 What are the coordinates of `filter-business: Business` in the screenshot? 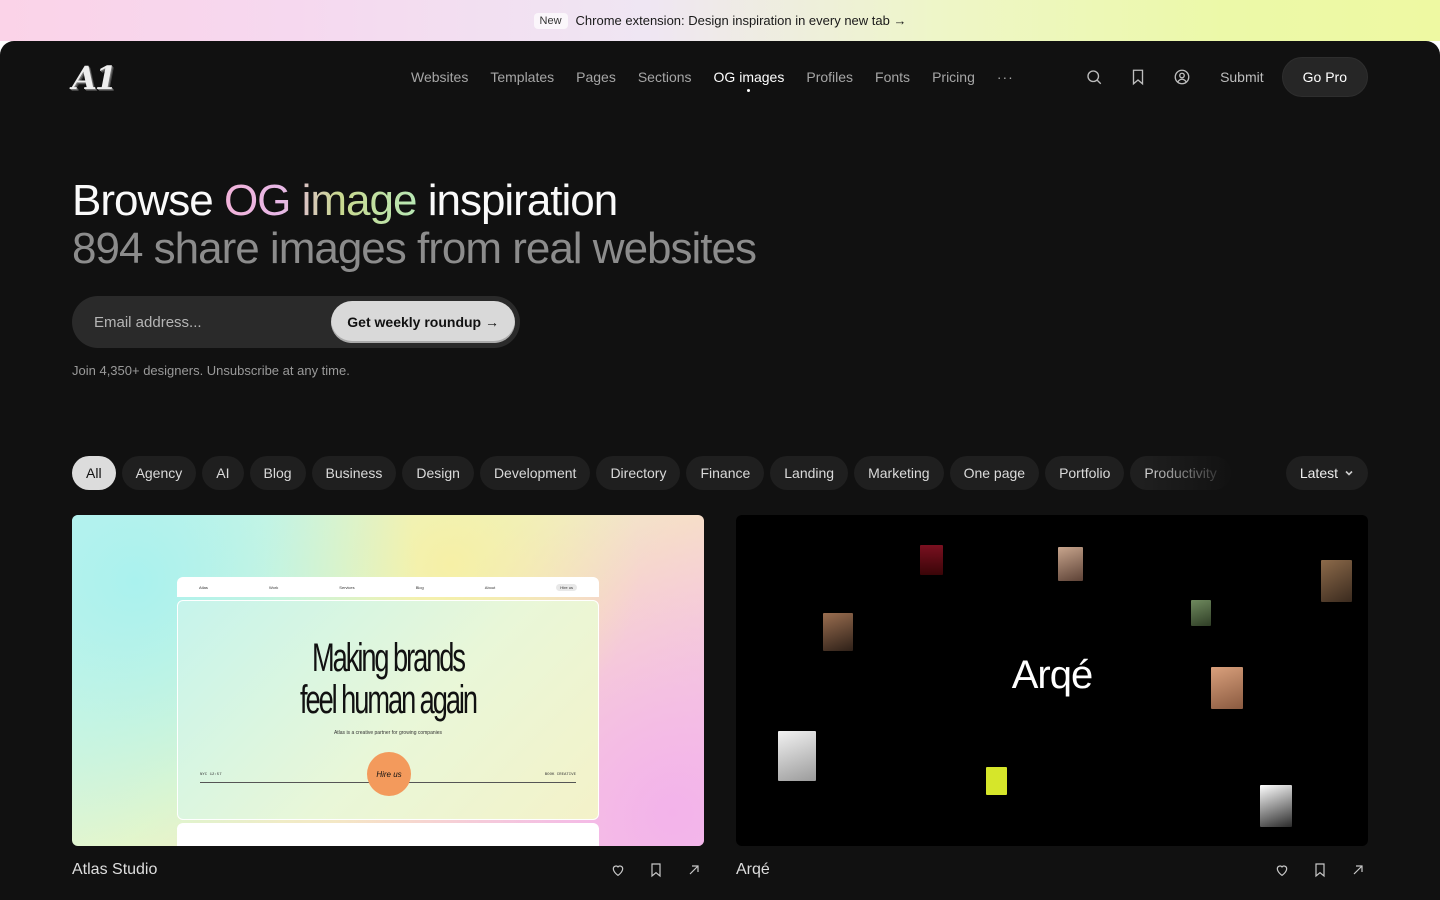 It's located at (354, 473).